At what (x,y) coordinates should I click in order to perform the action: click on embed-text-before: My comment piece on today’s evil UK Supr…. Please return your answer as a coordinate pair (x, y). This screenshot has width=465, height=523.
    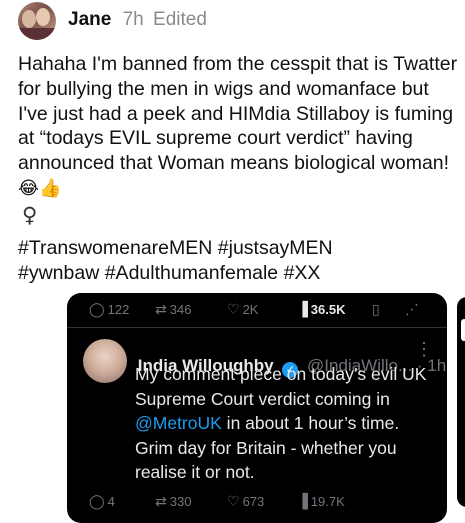
    Looking at the image, I should click on (281, 386).